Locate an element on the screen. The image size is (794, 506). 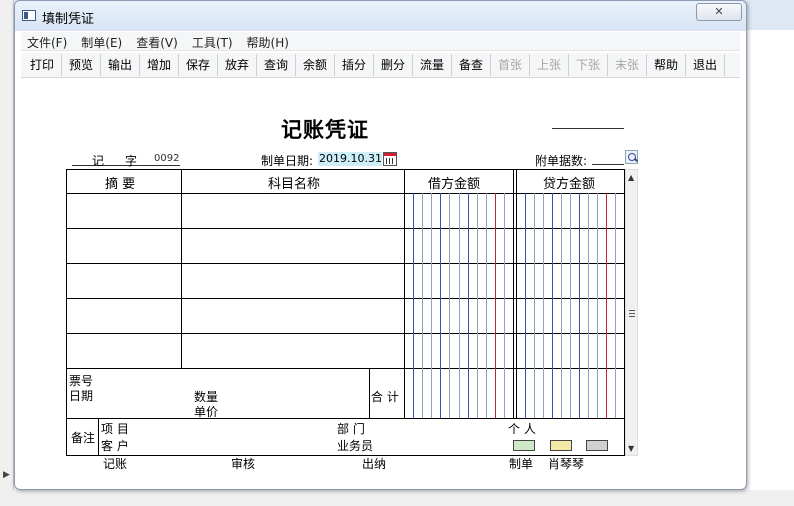
audit-label: 审核 is located at coordinates (243, 464).